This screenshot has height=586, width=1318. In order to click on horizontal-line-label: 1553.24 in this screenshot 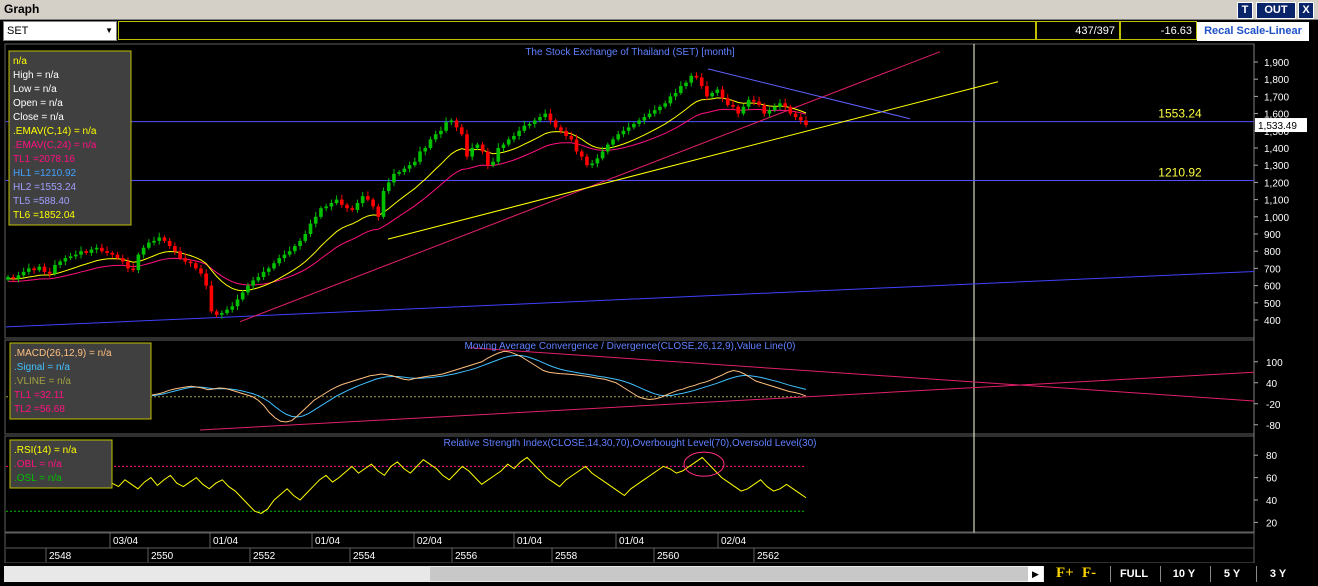, I will do `click(1180, 114)`.